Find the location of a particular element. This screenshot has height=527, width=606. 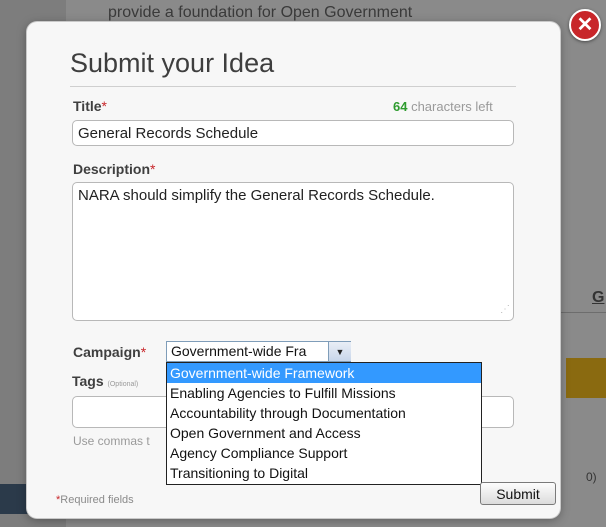

resize-grip-icon: ⋰ is located at coordinates (505, 310).